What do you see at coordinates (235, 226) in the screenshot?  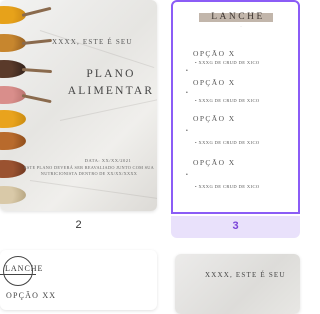 I see `page-number-3: 3` at bounding box center [235, 226].